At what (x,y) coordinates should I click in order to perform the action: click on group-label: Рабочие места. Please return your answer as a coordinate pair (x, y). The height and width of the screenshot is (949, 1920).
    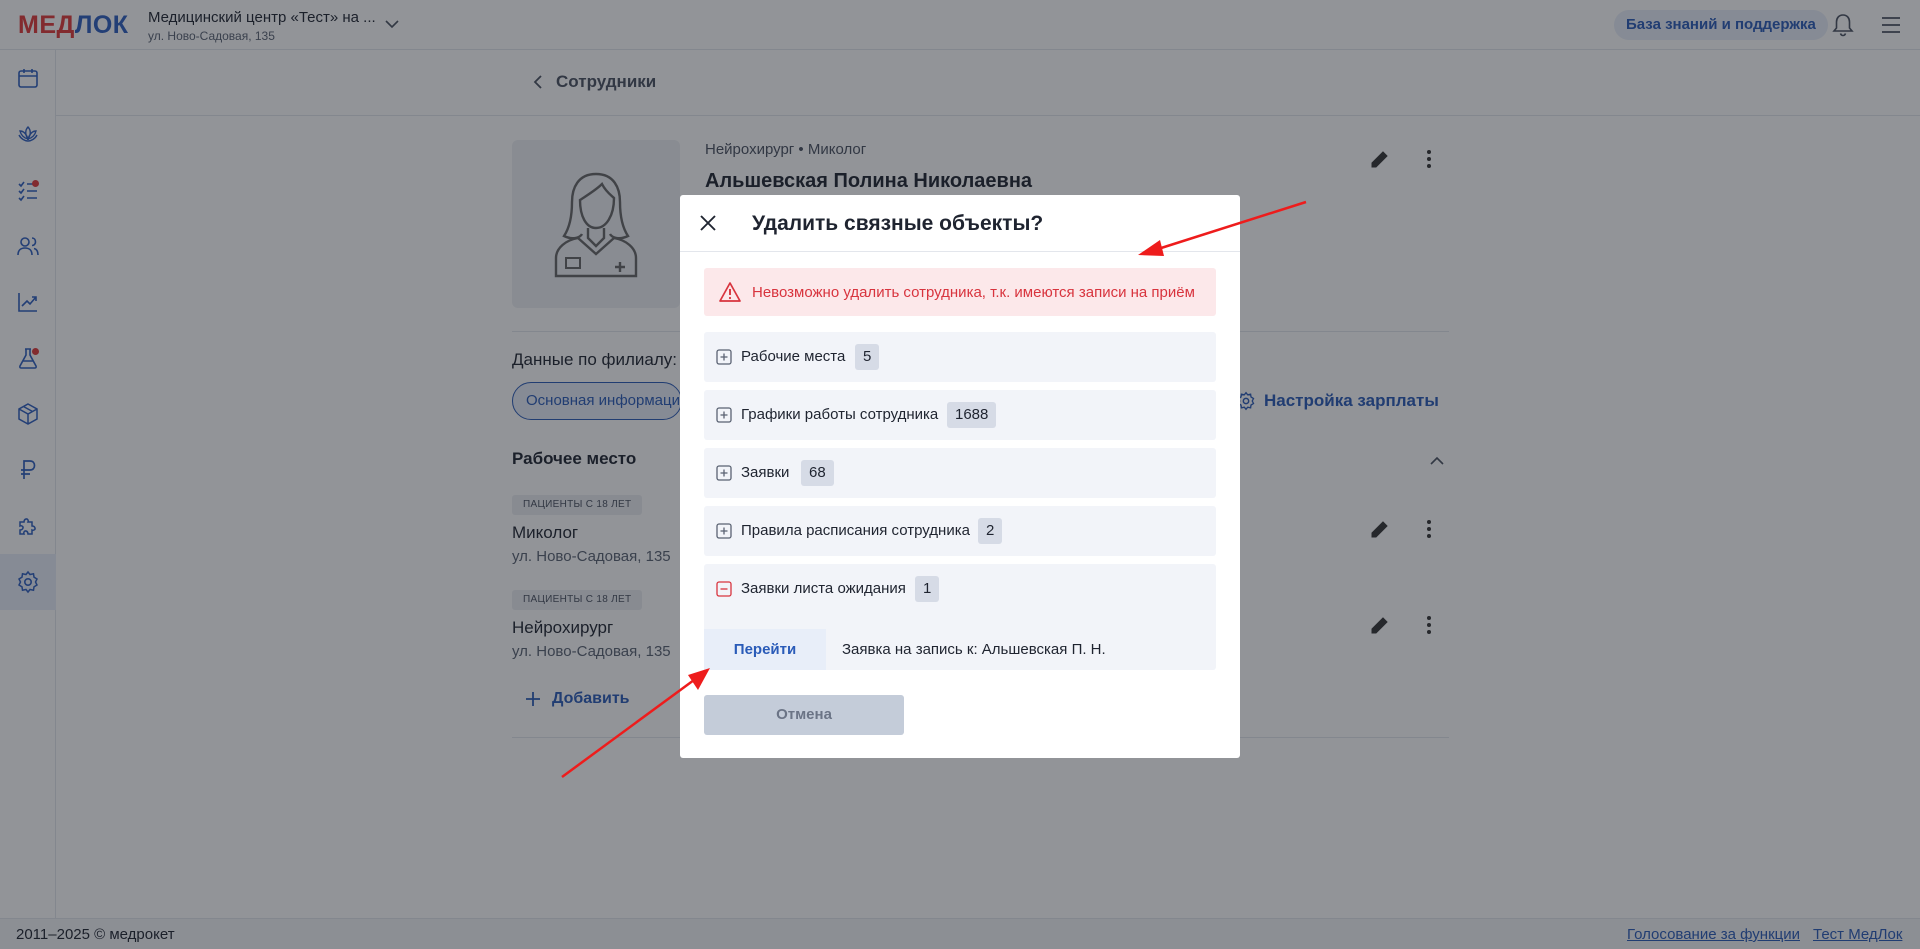
    Looking at the image, I should click on (793, 356).